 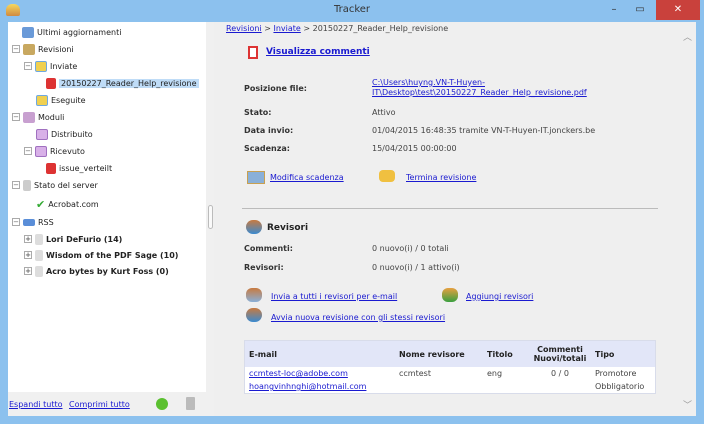 What do you see at coordinates (688, 219) in the screenshot?
I see `vertical-scrollbar: ︿ ﹀` at bounding box center [688, 219].